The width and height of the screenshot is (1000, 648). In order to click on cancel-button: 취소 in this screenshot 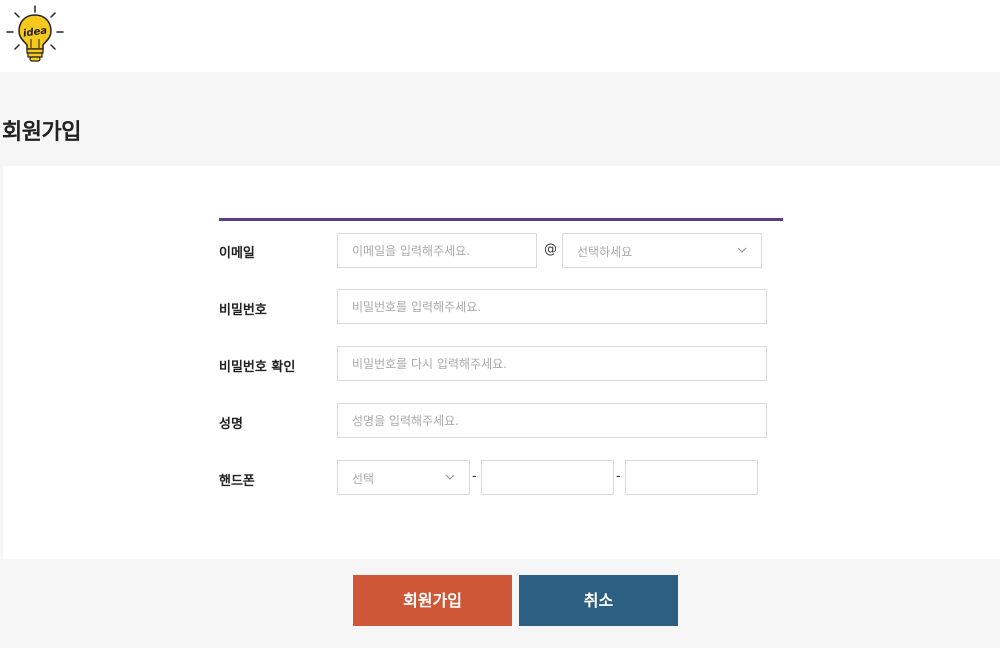, I will do `click(598, 600)`.